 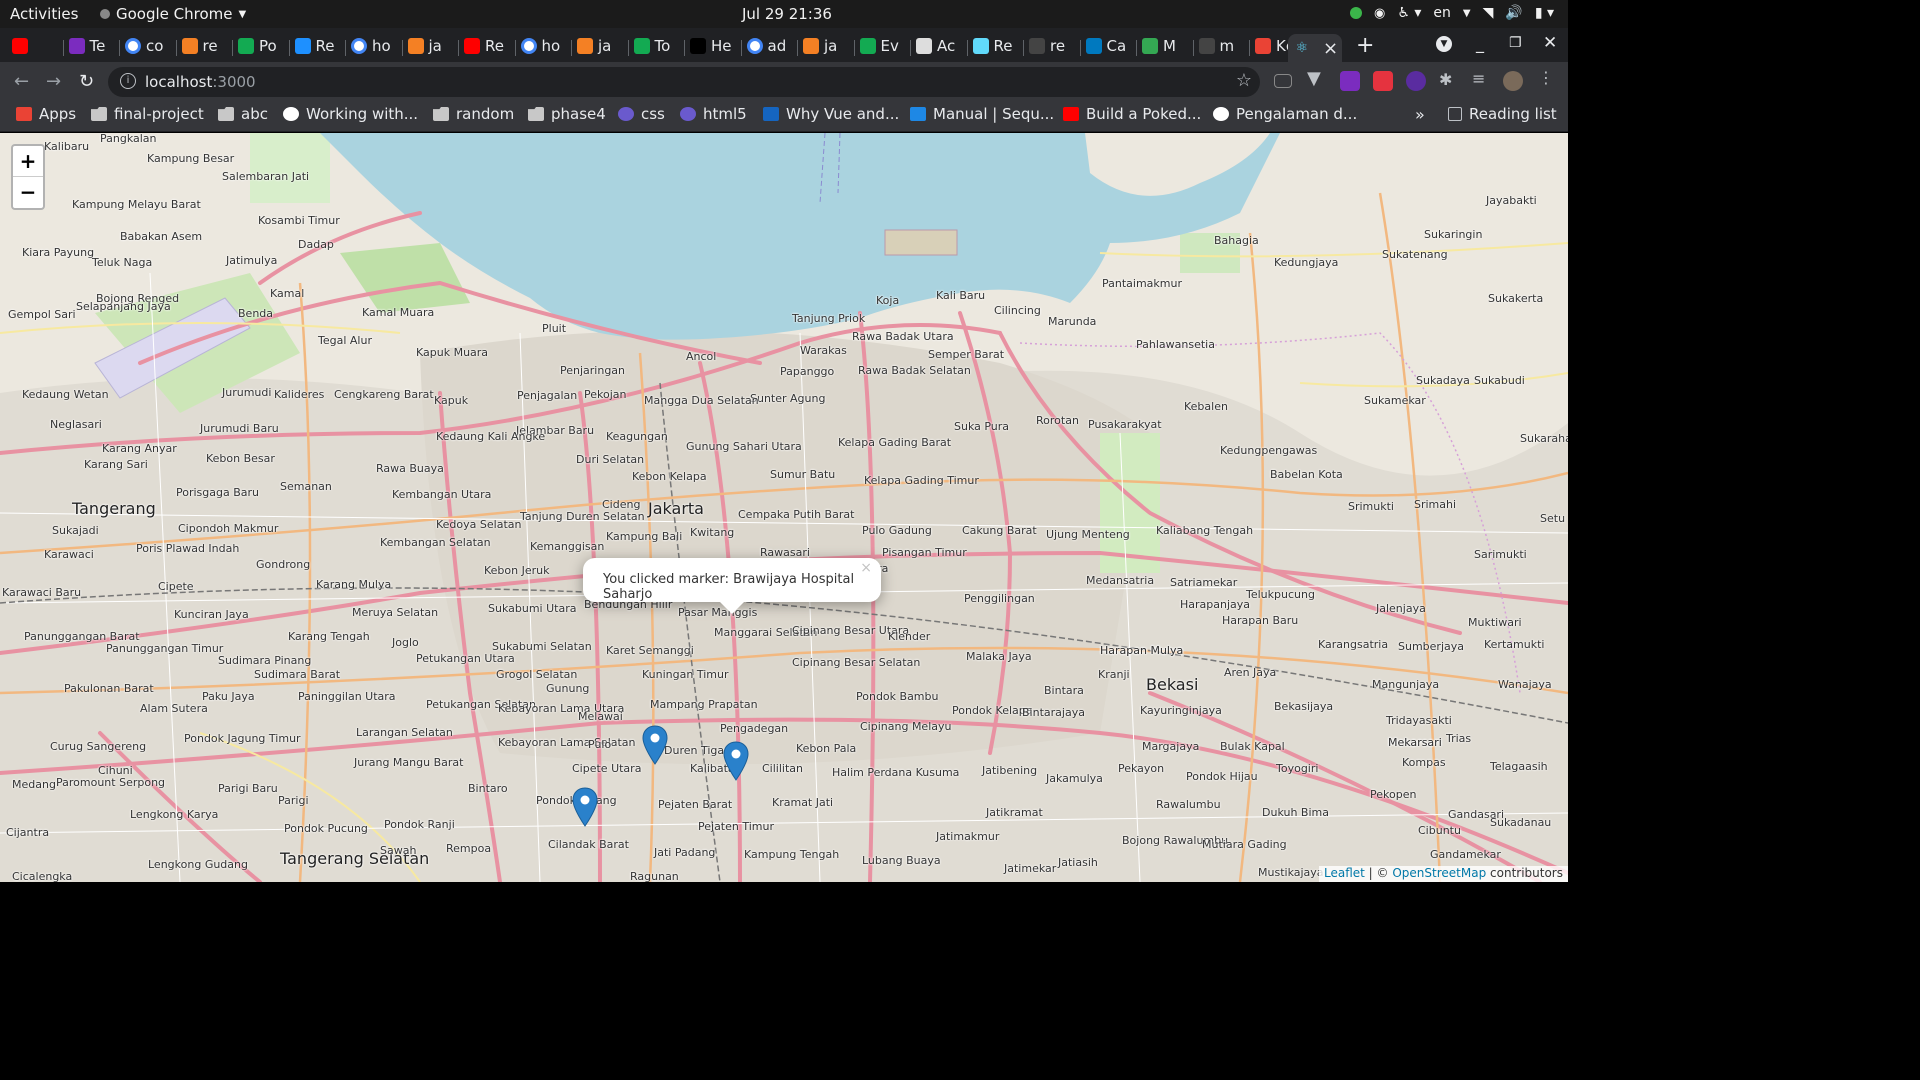 What do you see at coordinates (114, 508) in the screenshot?
I see `place-label: Tangerang` at bounding box center [114, 508].